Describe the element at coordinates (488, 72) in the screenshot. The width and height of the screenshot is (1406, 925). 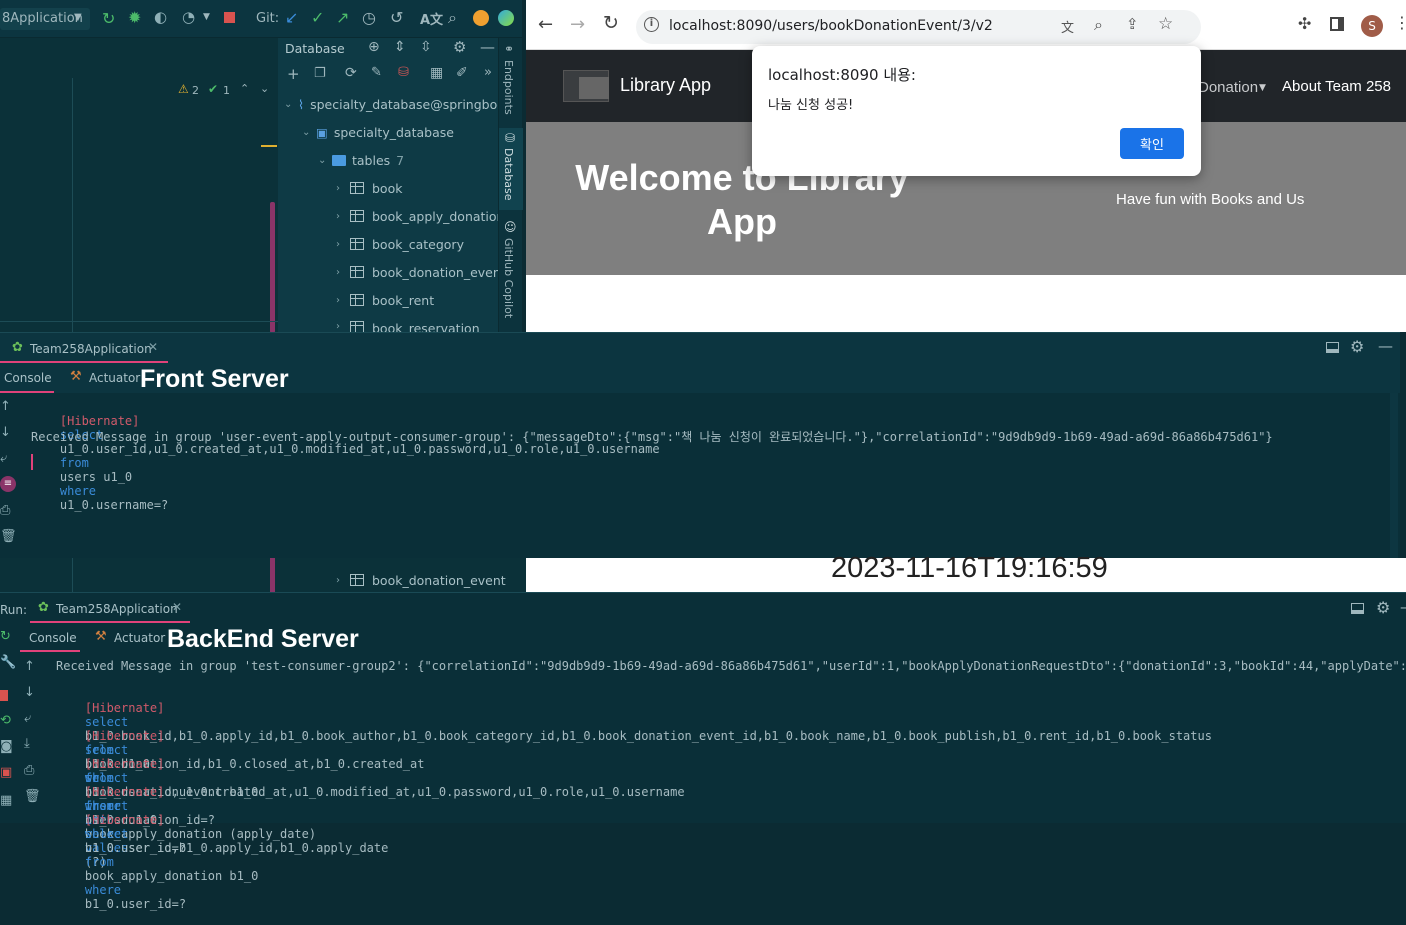
I see `more-icon: »` at that location.